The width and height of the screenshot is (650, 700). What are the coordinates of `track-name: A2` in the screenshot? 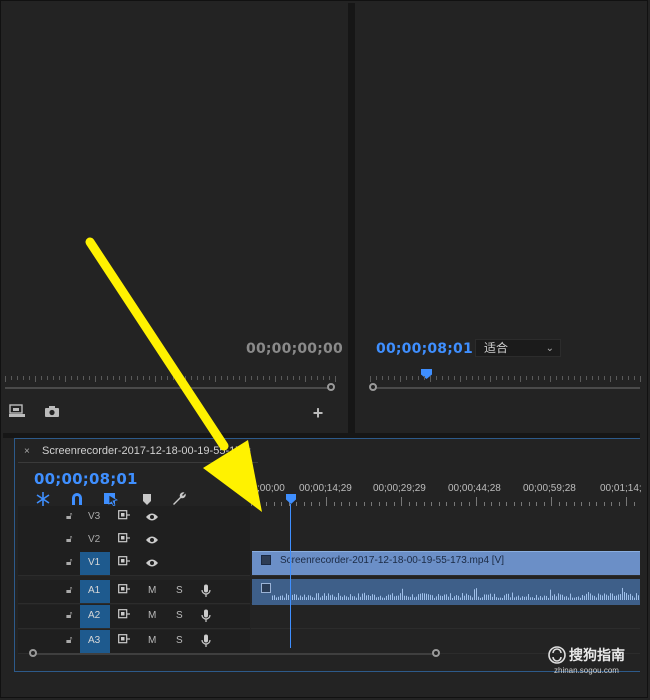 It's located at (94, 615).